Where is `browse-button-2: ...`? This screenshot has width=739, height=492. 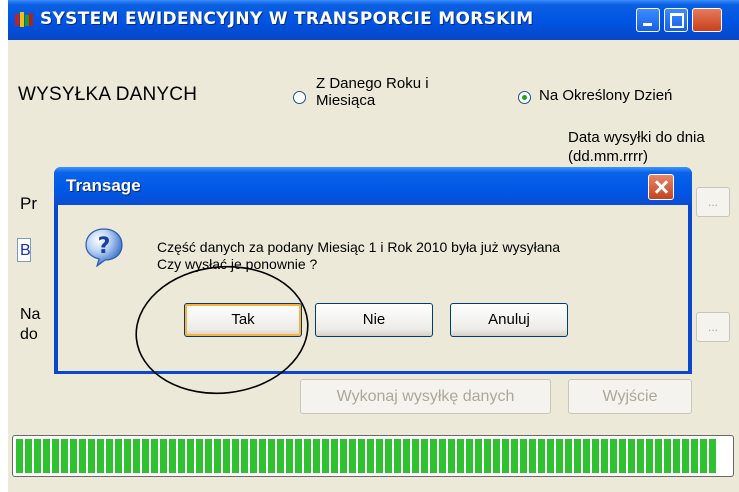 browse-button-2: ... is located at coordinates (713, 327).